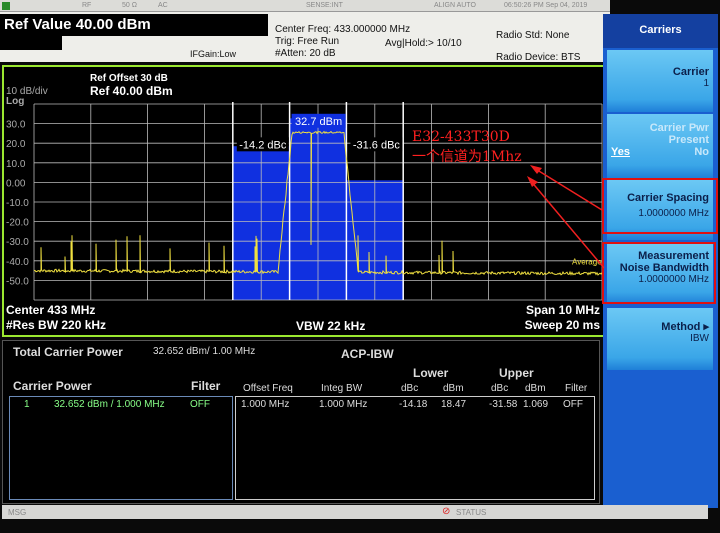  I want to click on msg-label: MSG, so click(17, 512).